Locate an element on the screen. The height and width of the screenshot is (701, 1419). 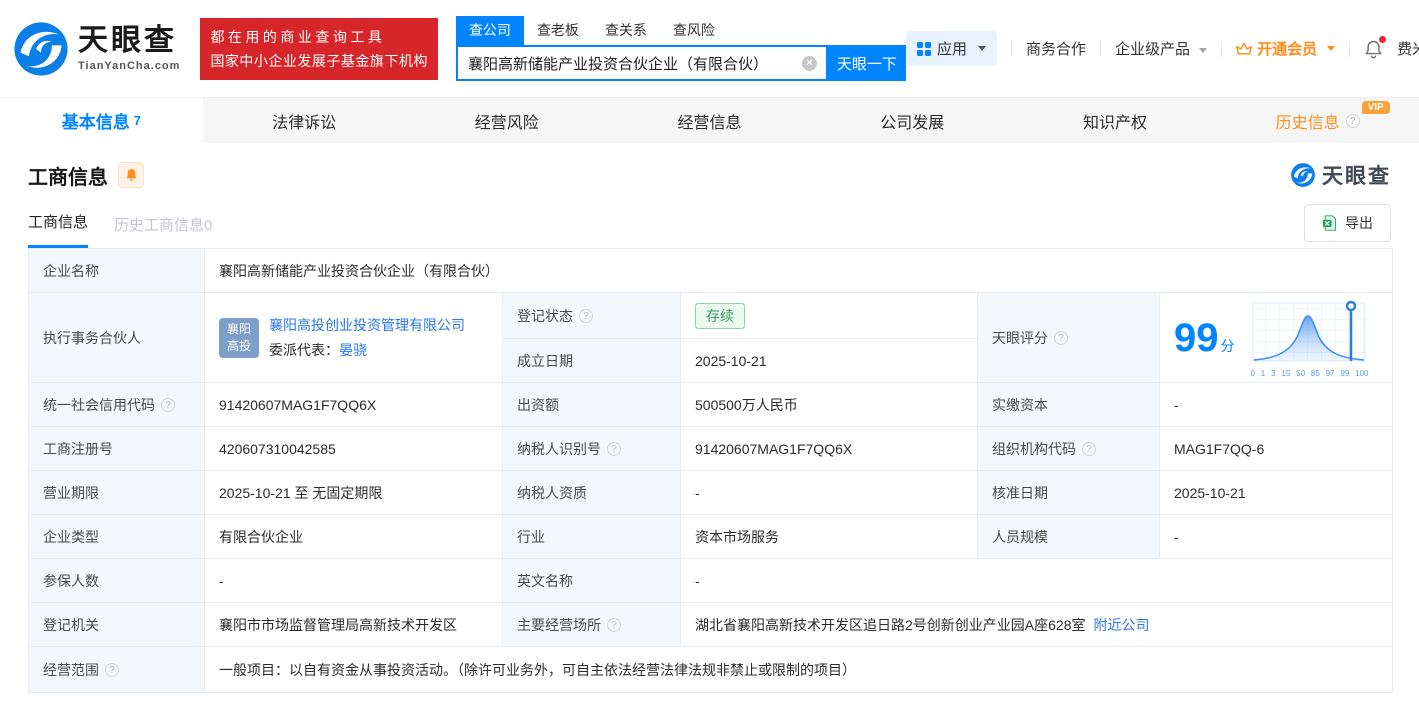
field-label: 登记状态 is located at coordinates (592, 315).